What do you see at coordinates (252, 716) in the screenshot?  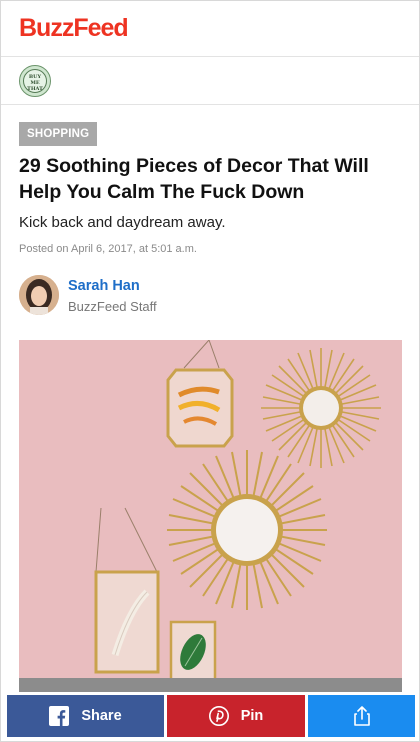 I see `pinterest-pin-label: Pin` at bounding box center [252, 716].